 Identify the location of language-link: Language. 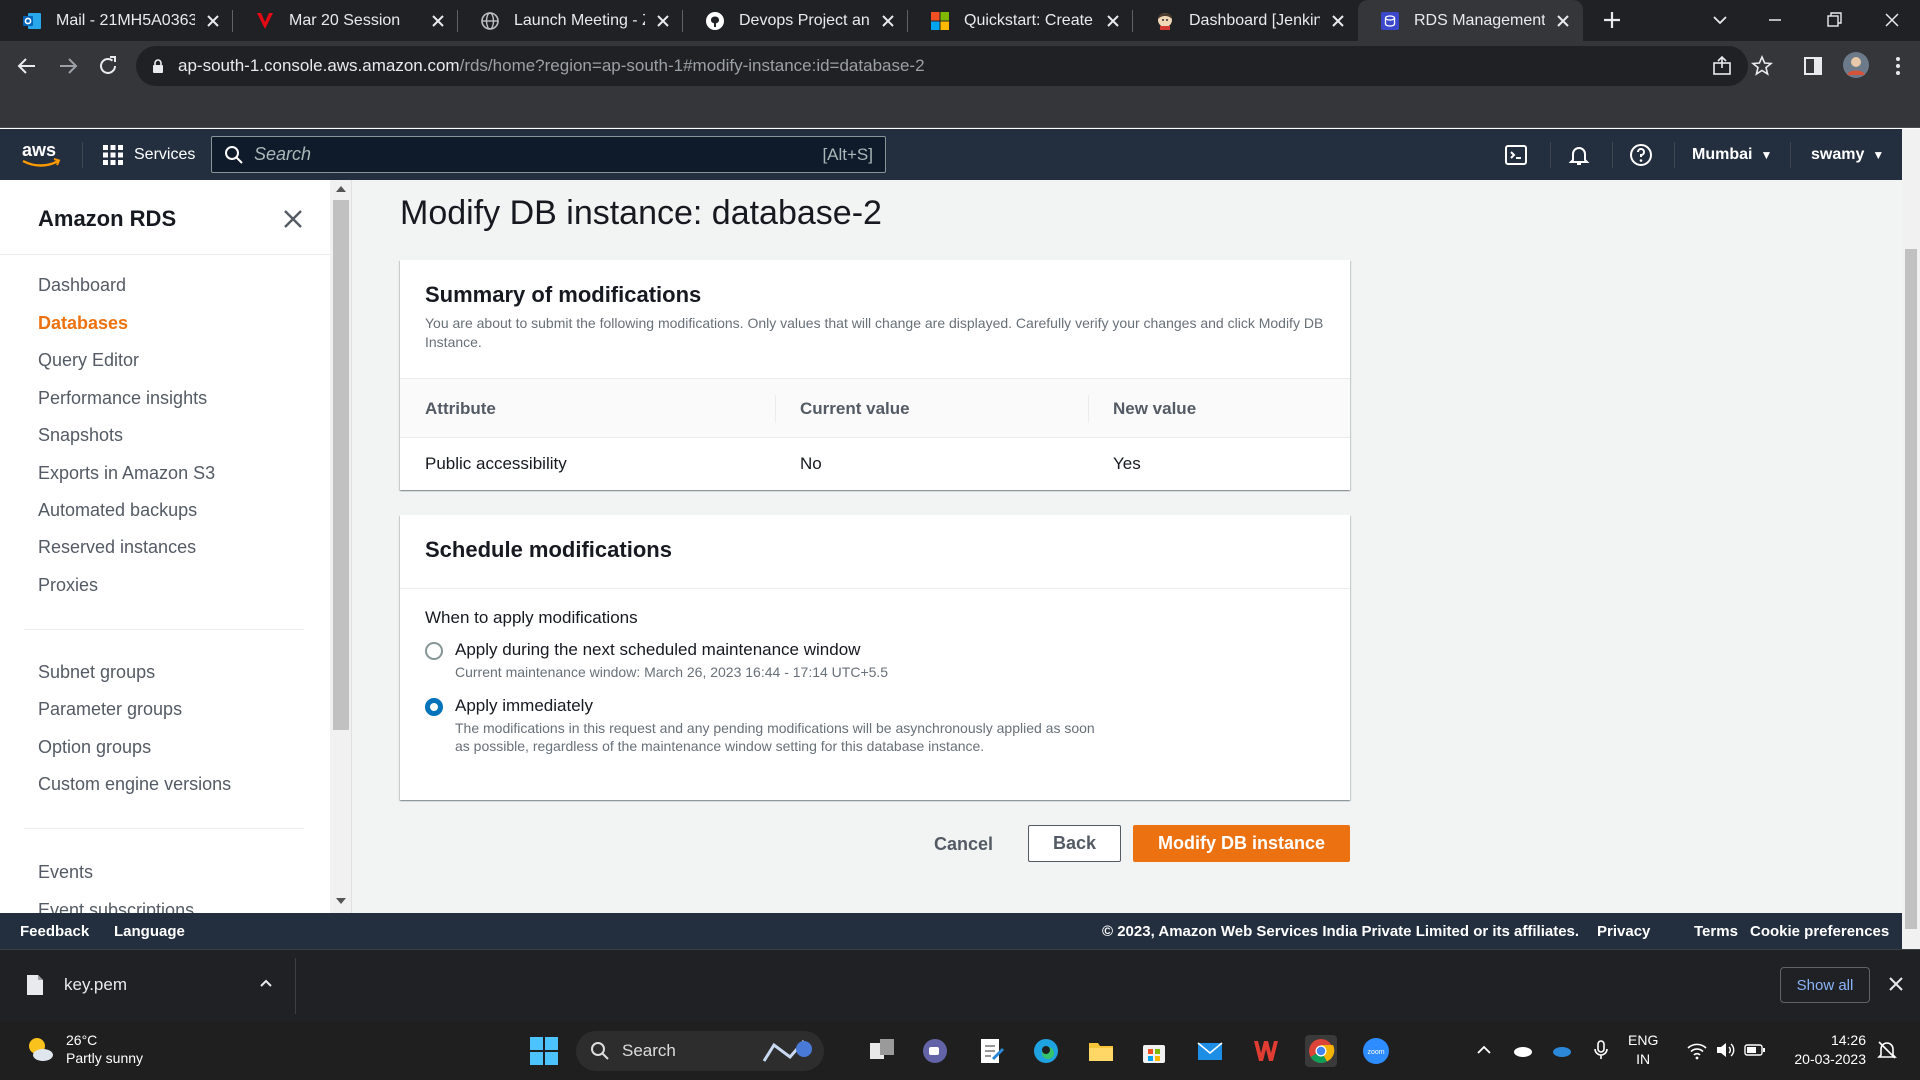
(149, 931).